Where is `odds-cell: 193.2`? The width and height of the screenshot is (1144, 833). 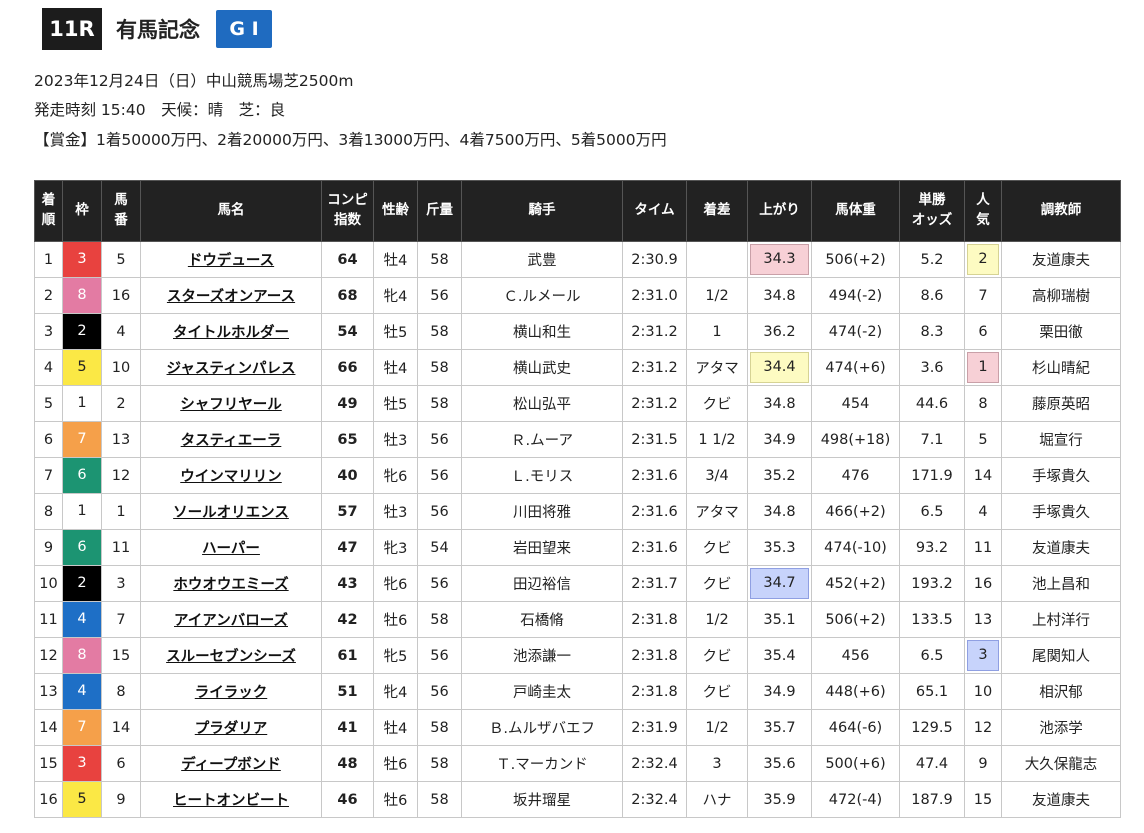
odds-cell: 193.2 is located at coordinates (932, 583).